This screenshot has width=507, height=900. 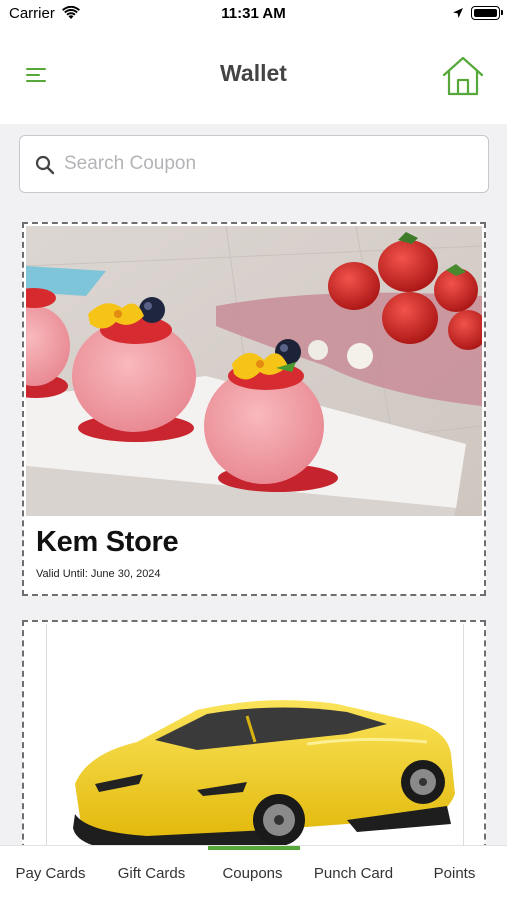 I want to click on tab-label: Points, so click(x=454, y=873).